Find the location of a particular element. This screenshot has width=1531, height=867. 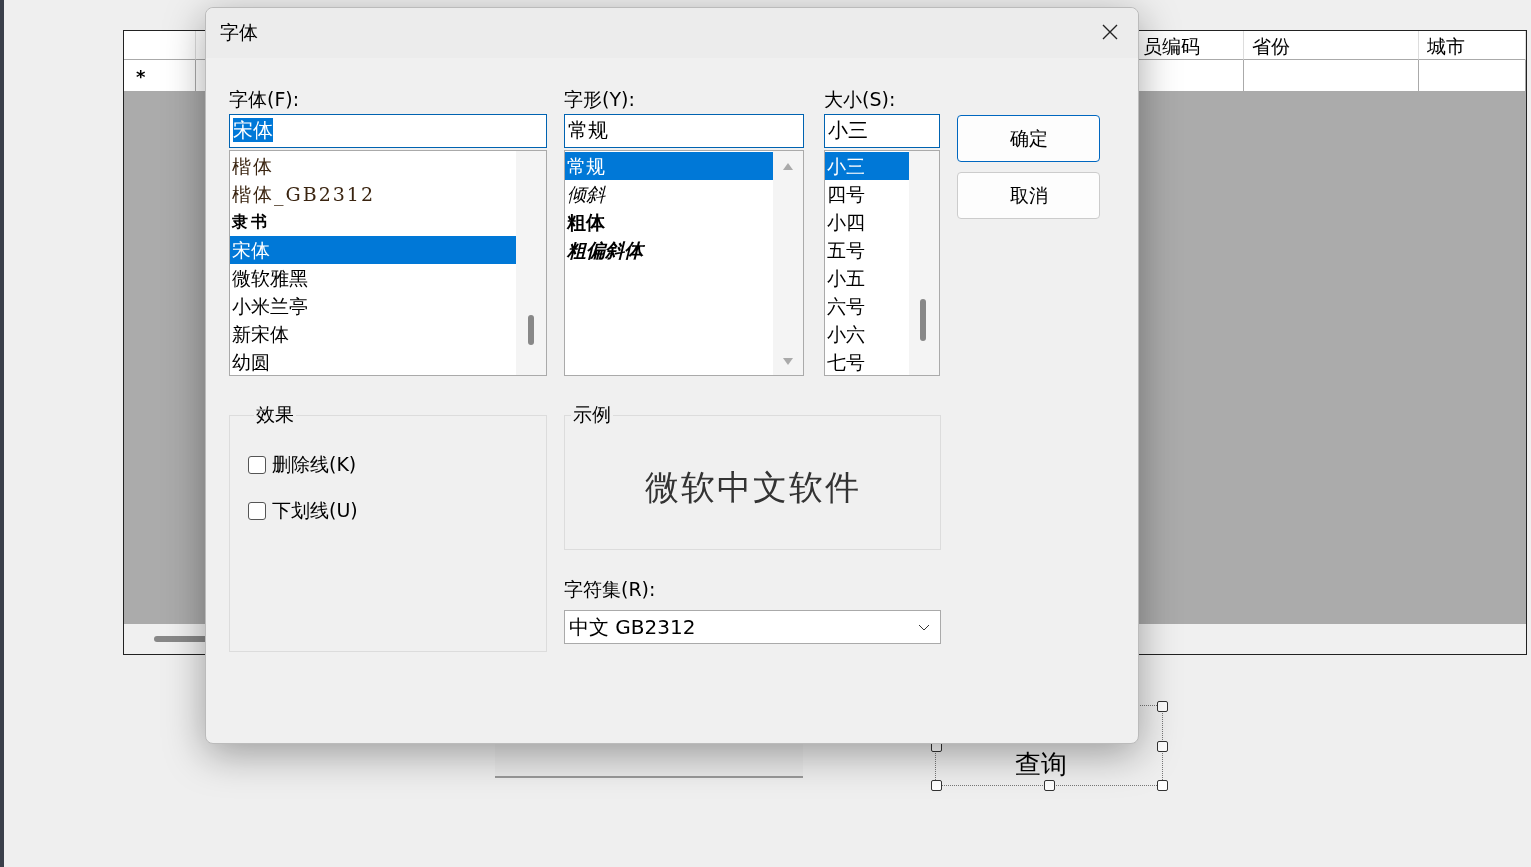

style-list-item: 粗体 is located at coordinates (669, 222).